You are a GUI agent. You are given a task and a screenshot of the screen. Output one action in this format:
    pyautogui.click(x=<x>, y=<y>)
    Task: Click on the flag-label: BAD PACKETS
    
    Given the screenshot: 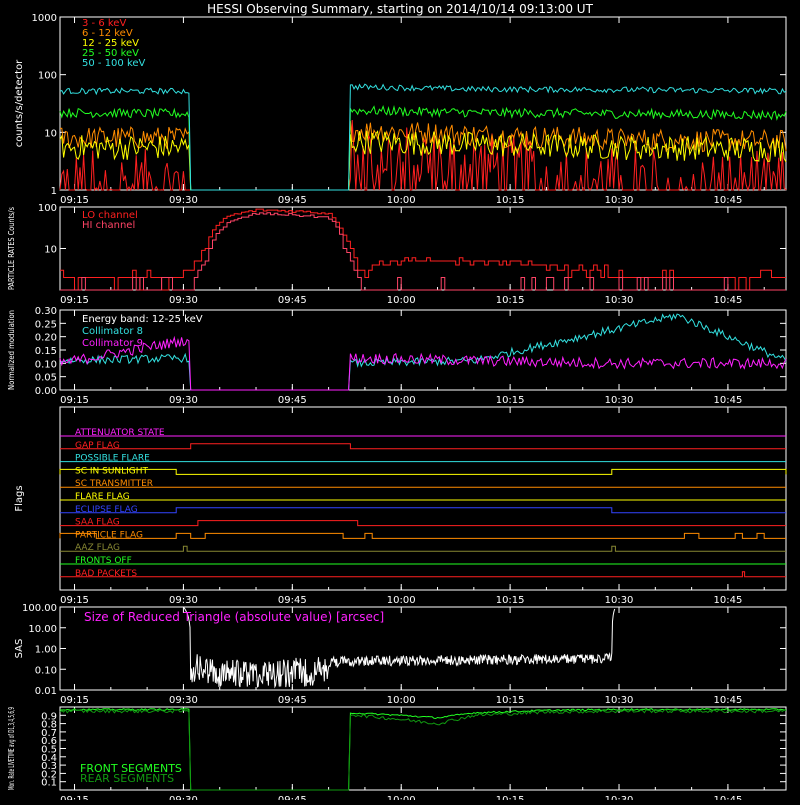 What is the action you would take?
    pyautogui.click(x=106, y=574)
    